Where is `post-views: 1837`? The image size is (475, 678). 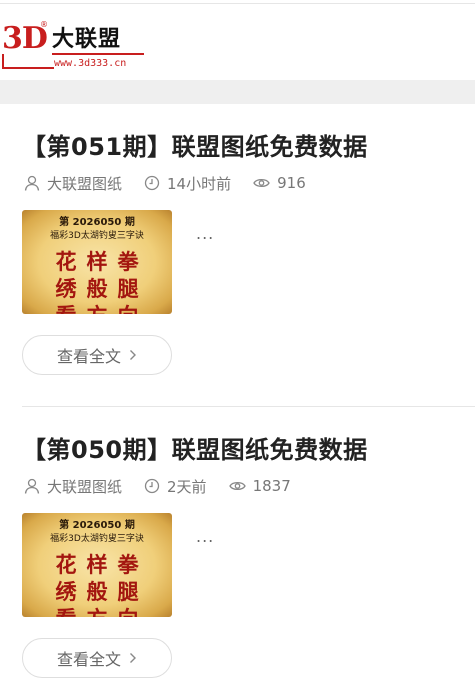 post-views: 1837 is located at coordinates (259, 486).